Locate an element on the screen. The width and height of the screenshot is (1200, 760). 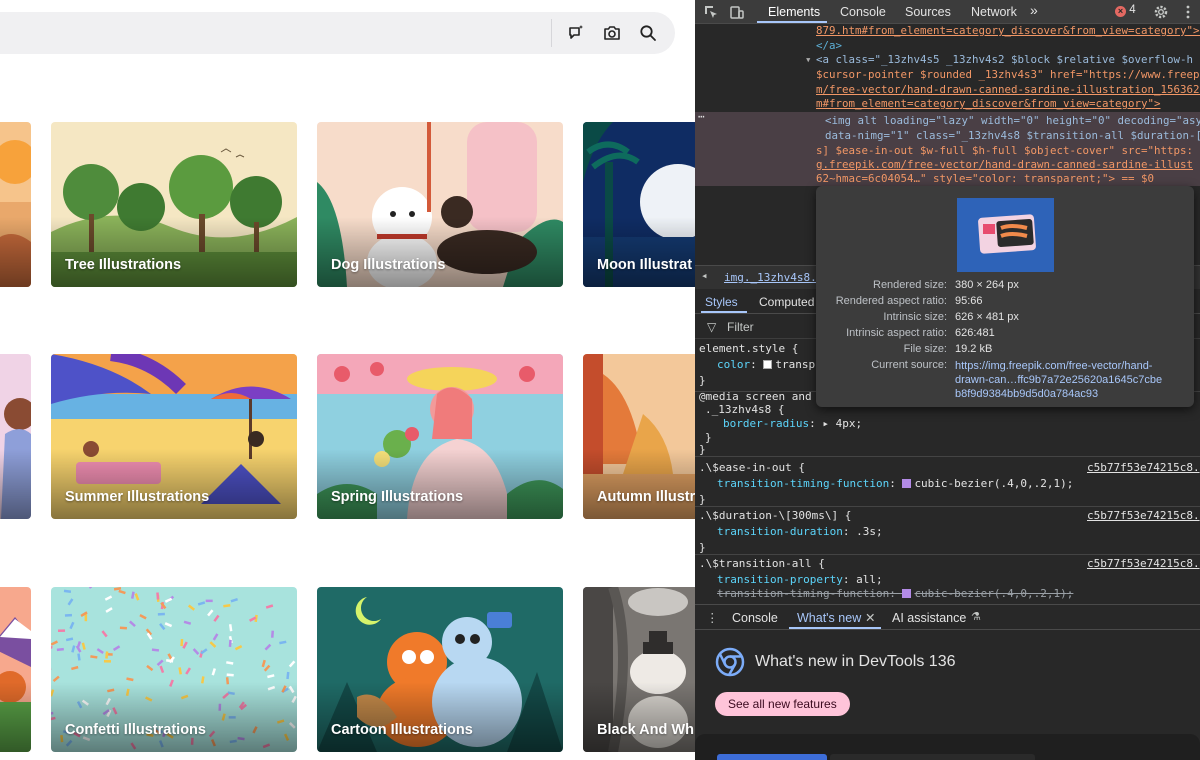
filter-icon: ▽ is located at coordinates (712, 327).